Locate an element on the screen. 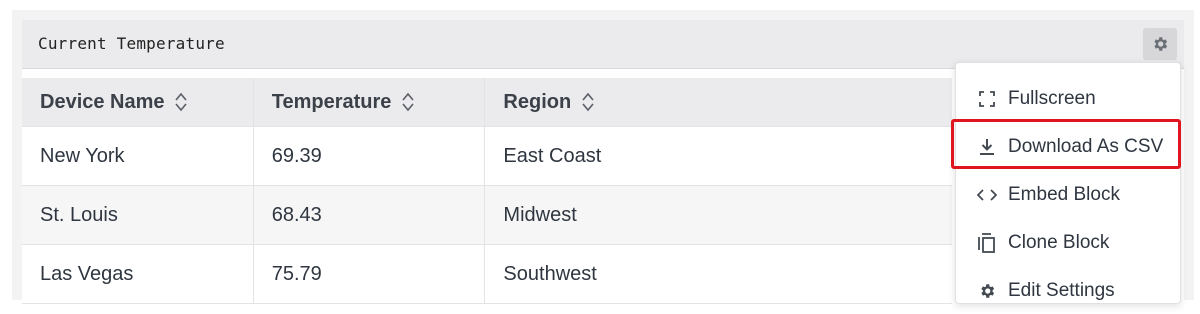 The width and height of the screenshot is (1200, 314). copy-icon is located at coordinates (987, 243).